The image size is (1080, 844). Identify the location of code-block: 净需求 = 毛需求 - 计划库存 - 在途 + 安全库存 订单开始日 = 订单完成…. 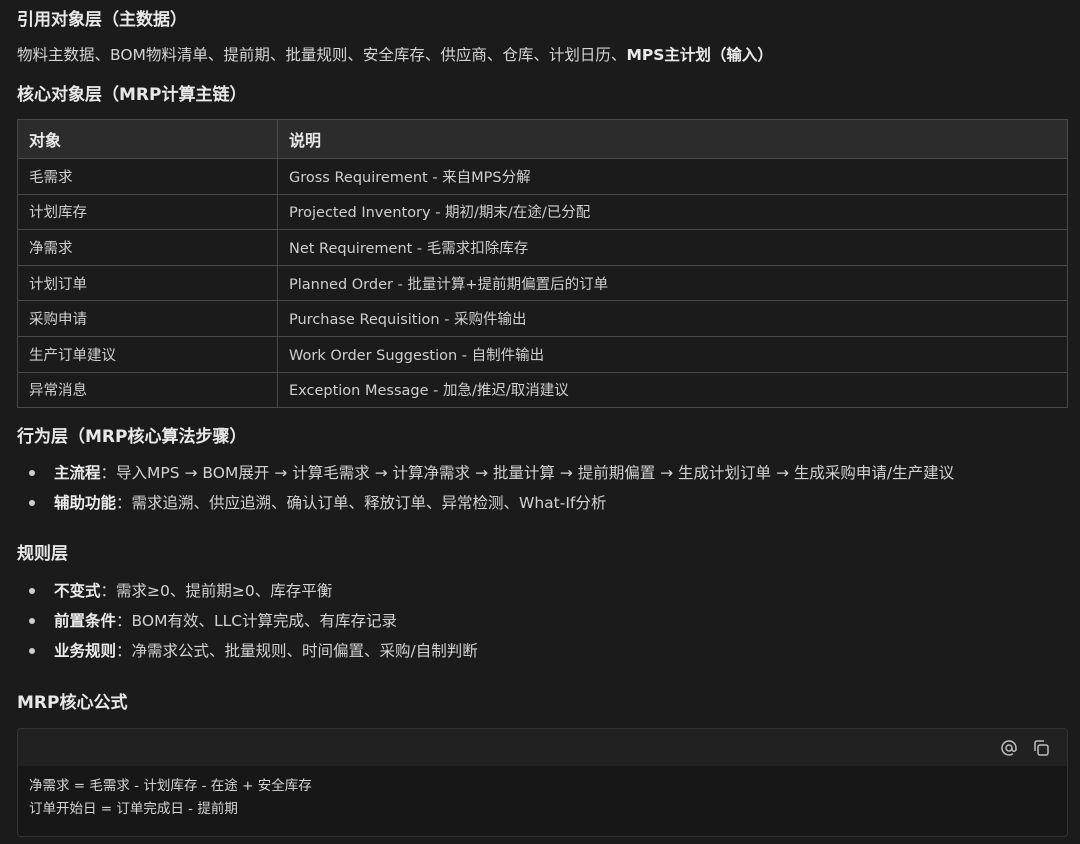
(542, 782).